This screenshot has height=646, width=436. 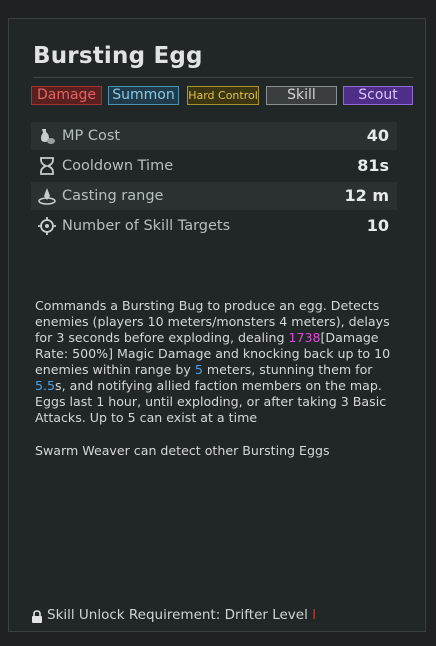 What do you see at coordinates (37, 616) in the screenshot?
I see `lock-icon` at bounding box center [37, 616].